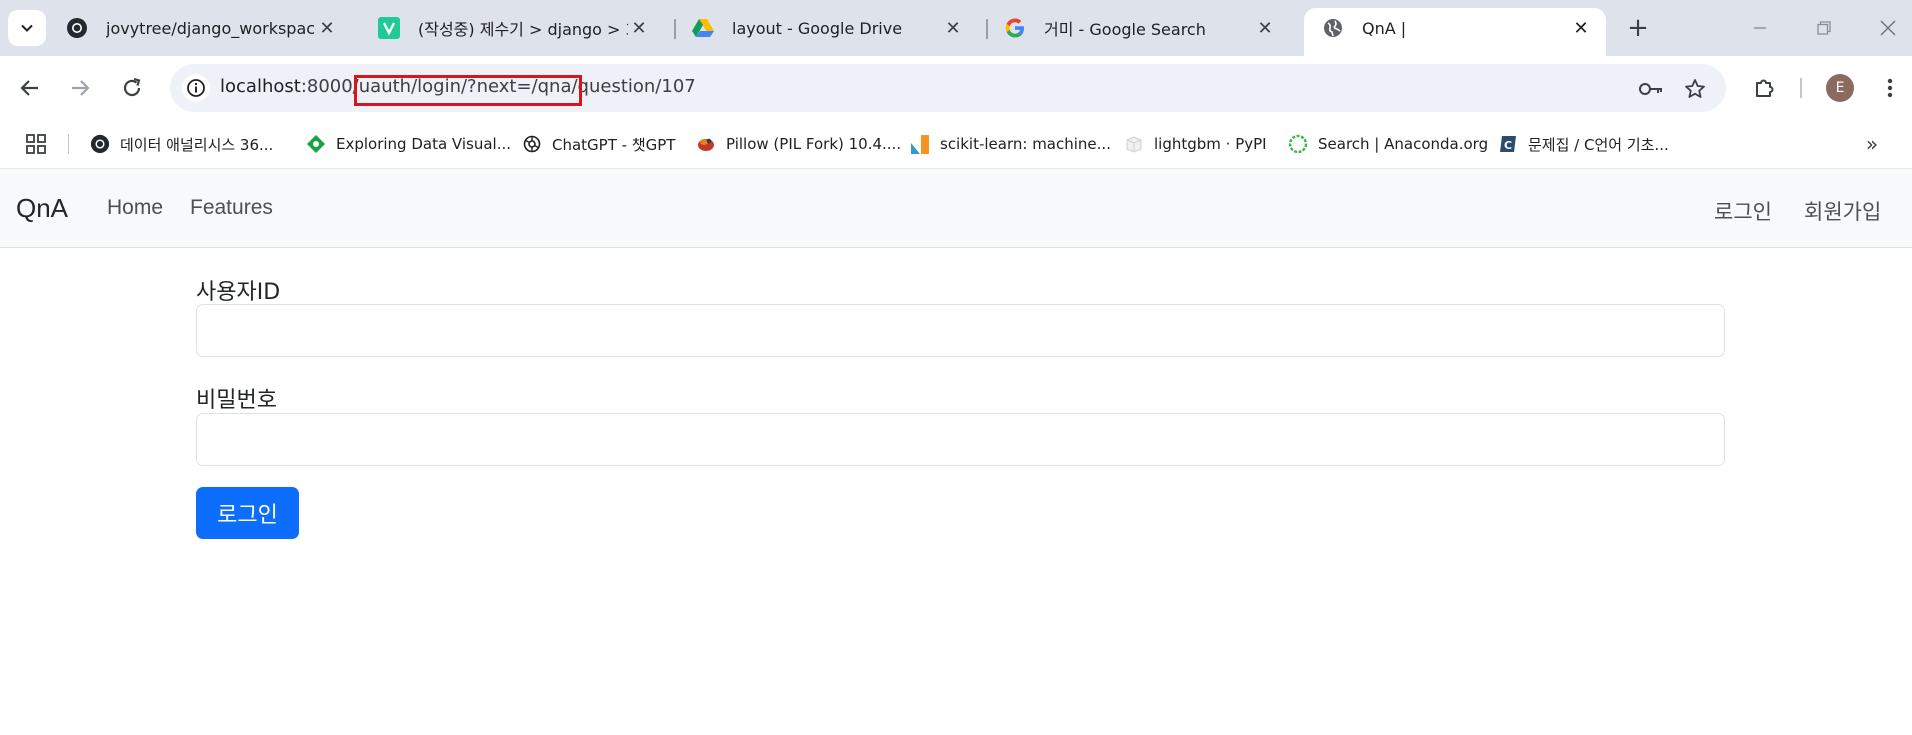 The height and width of the screenshot is (735, 1912). I want to click on username-input, so click(960, 330).